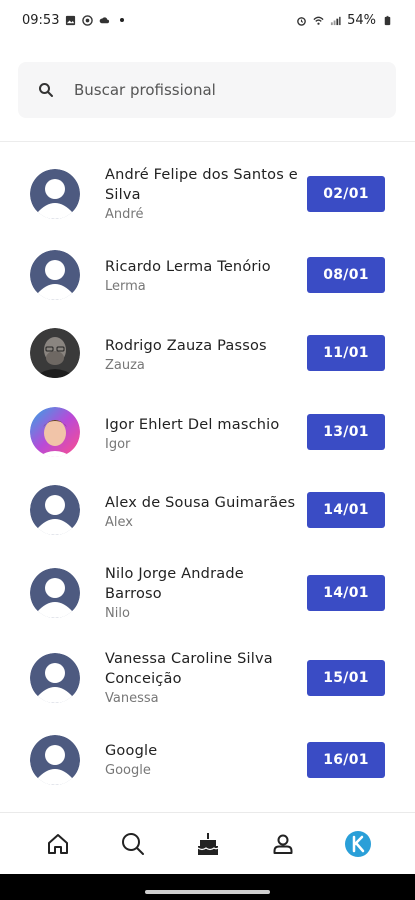  I want to click on professional-nickname: Zauza, so click(125, 365).